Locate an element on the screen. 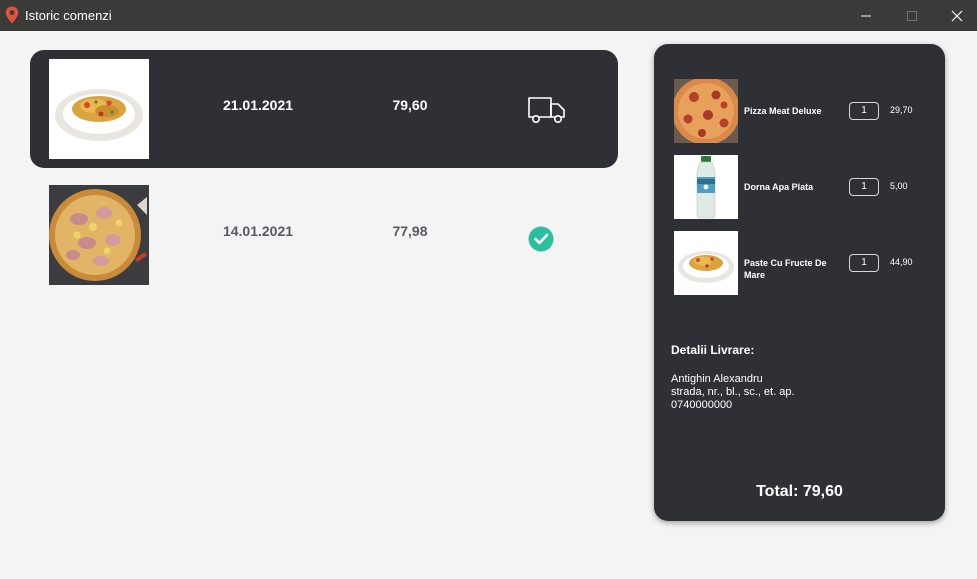  item-price: 29,70 is located at coordinates (901, 110).